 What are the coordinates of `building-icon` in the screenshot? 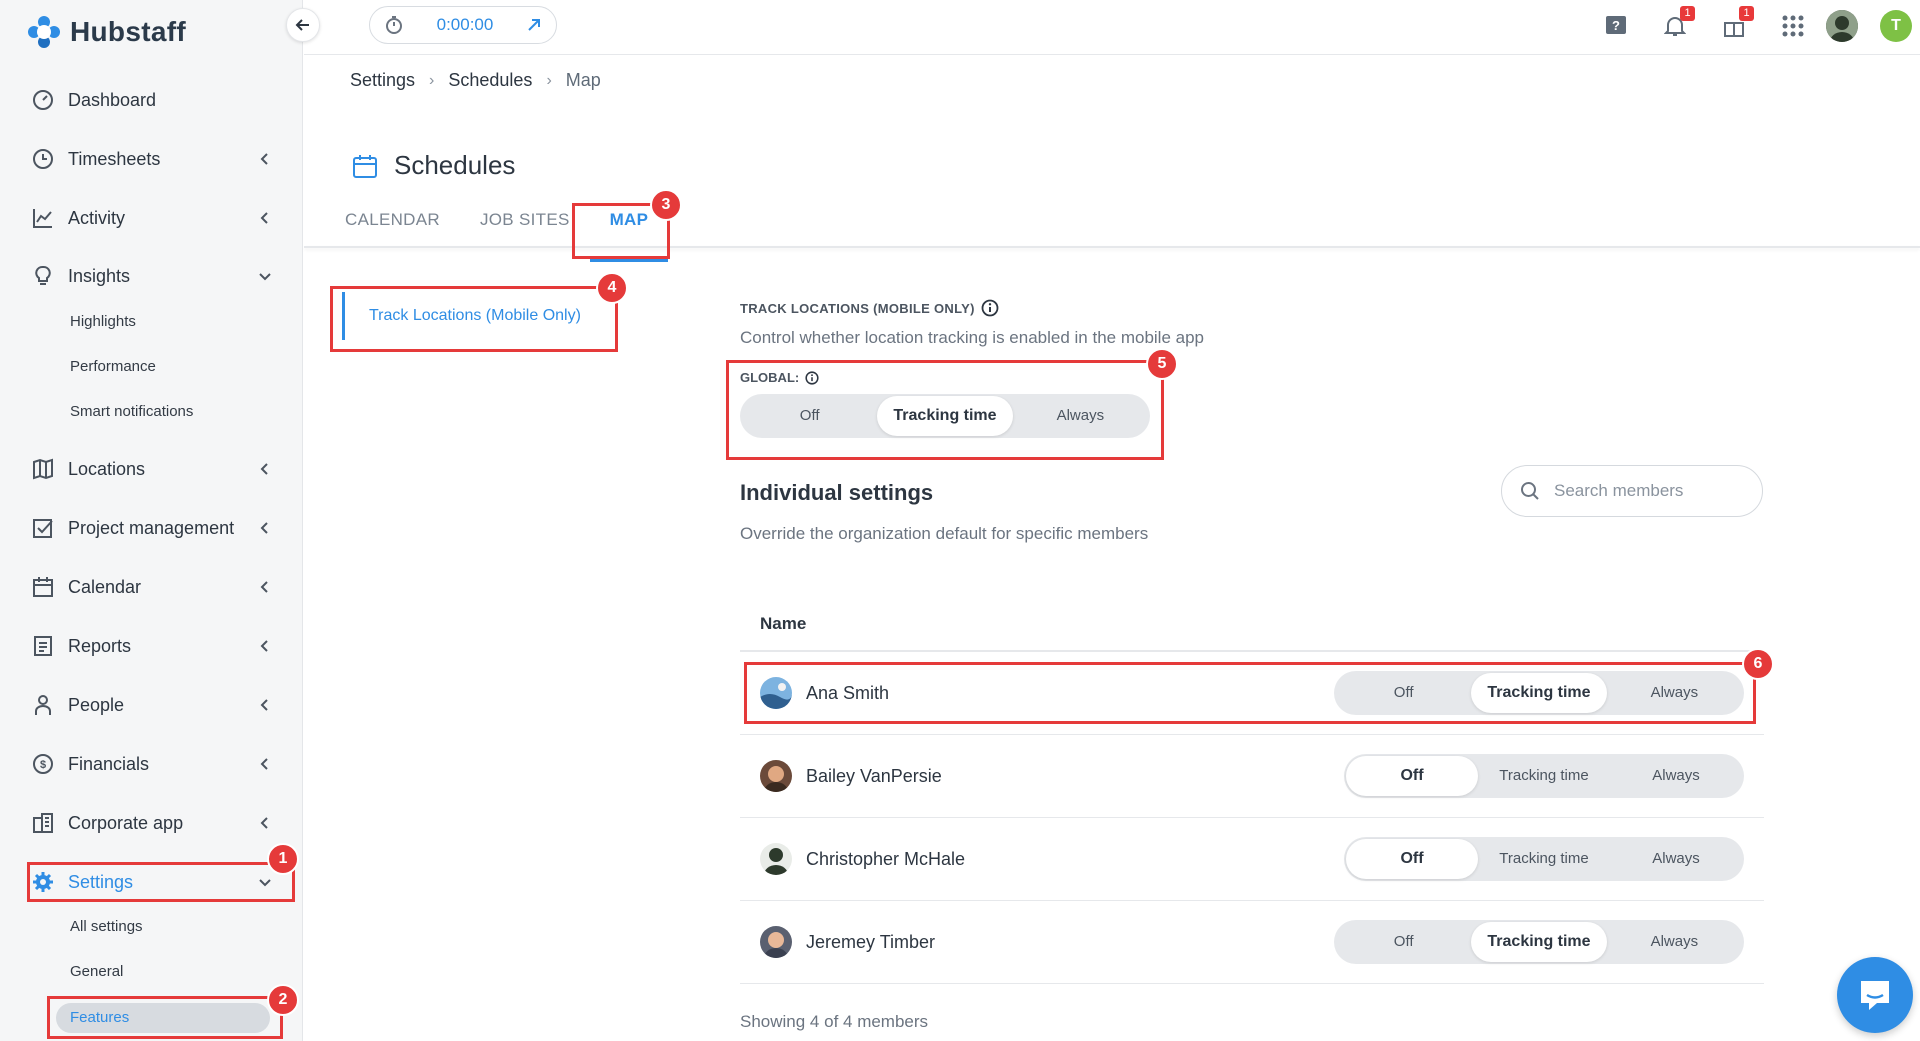 It's located at (43, 823).